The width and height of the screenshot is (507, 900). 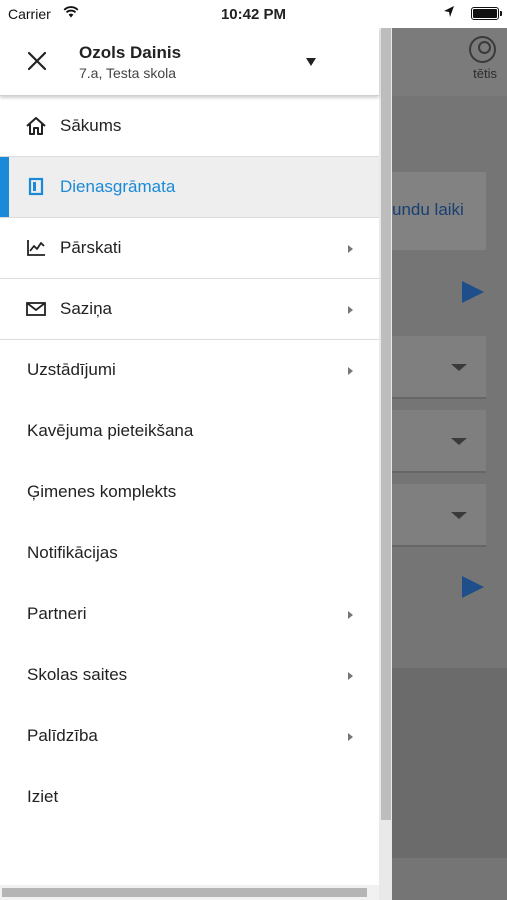 What do you see at coordinates (91, 247) in the screenshot?
I see `menu-item-label: Pārskati` at bounding box center [91, 247].